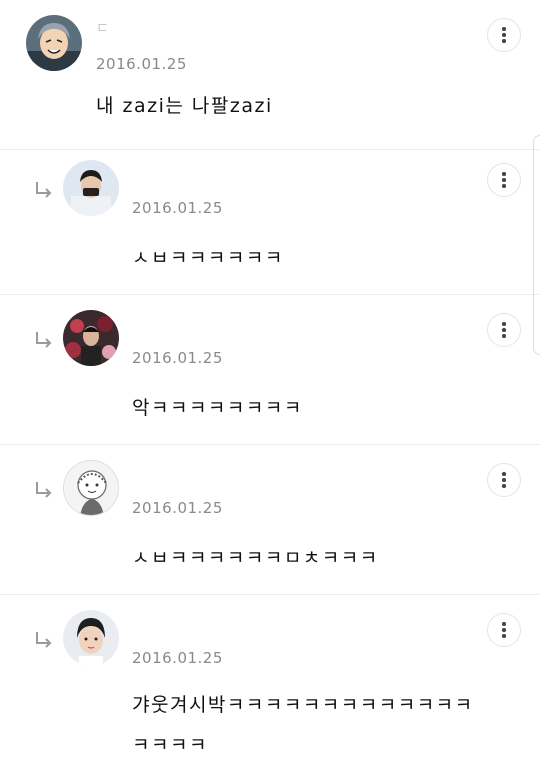 The height and width of the screenshot is (765, 540). I want to click on comment-text: 갸웃겨시박ㅋㅋㅋㅋㅋㅋㅋㅋㅋㅋㅋㅋㅋㅋㅋㅋㅋ, so click(303, 725).